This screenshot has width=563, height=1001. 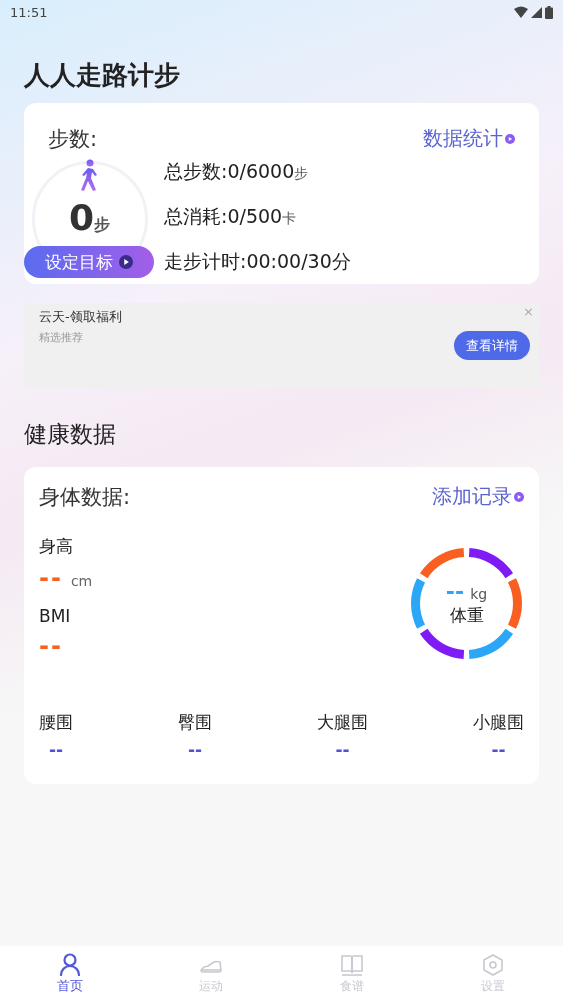 What do you see at coordinates (61, 337) in the screenshot?
I see `ad-subtitle: 精选推荐` at bounding box center [61, 337].